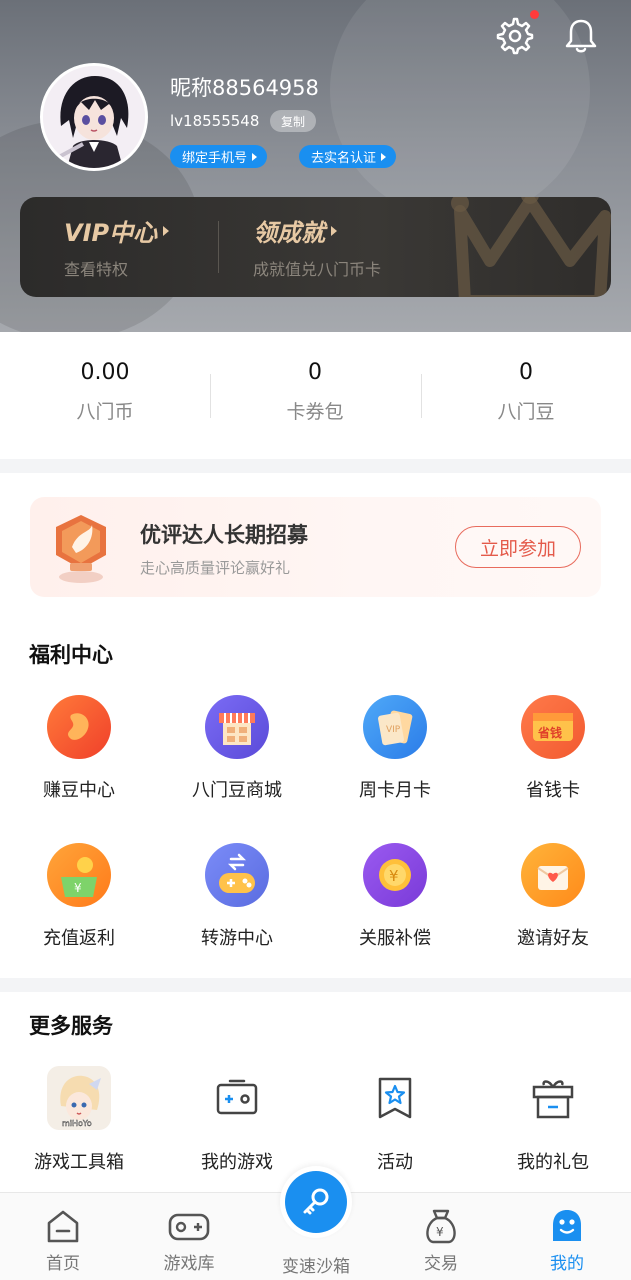 Image resolution: width=631 pixels, height=1280 pixels. What do you see at coordinates (460, 110) in the screenshot?
I see `header-background-shape` at bounding box center [460, 110].